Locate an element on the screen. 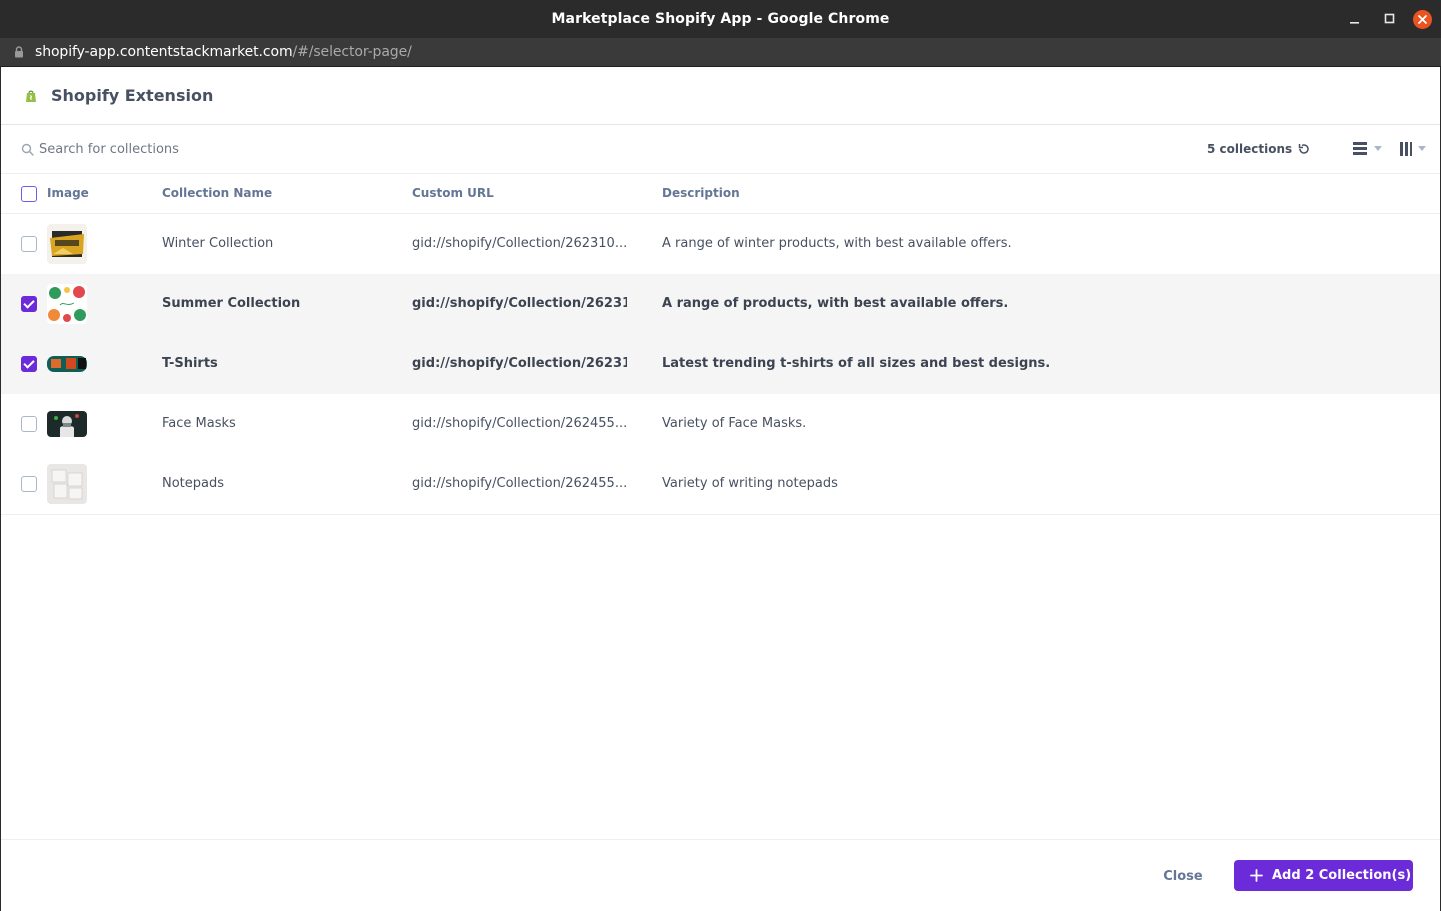  close-button: Close is located at coordinates (1183, 876).